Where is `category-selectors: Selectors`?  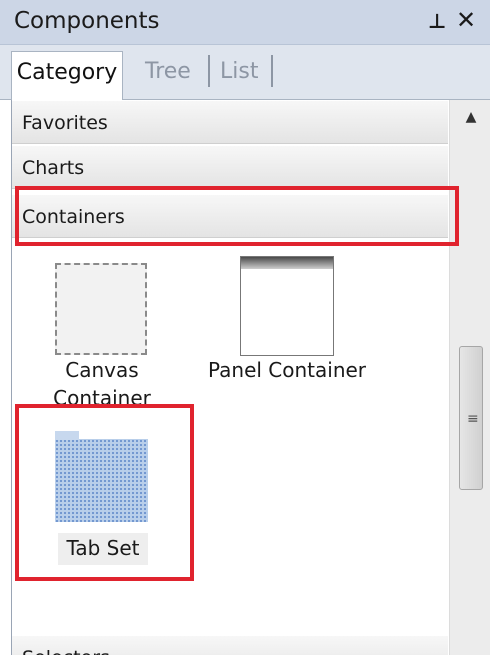
category-selectors: Selectors is located at coordinates (230, 645).